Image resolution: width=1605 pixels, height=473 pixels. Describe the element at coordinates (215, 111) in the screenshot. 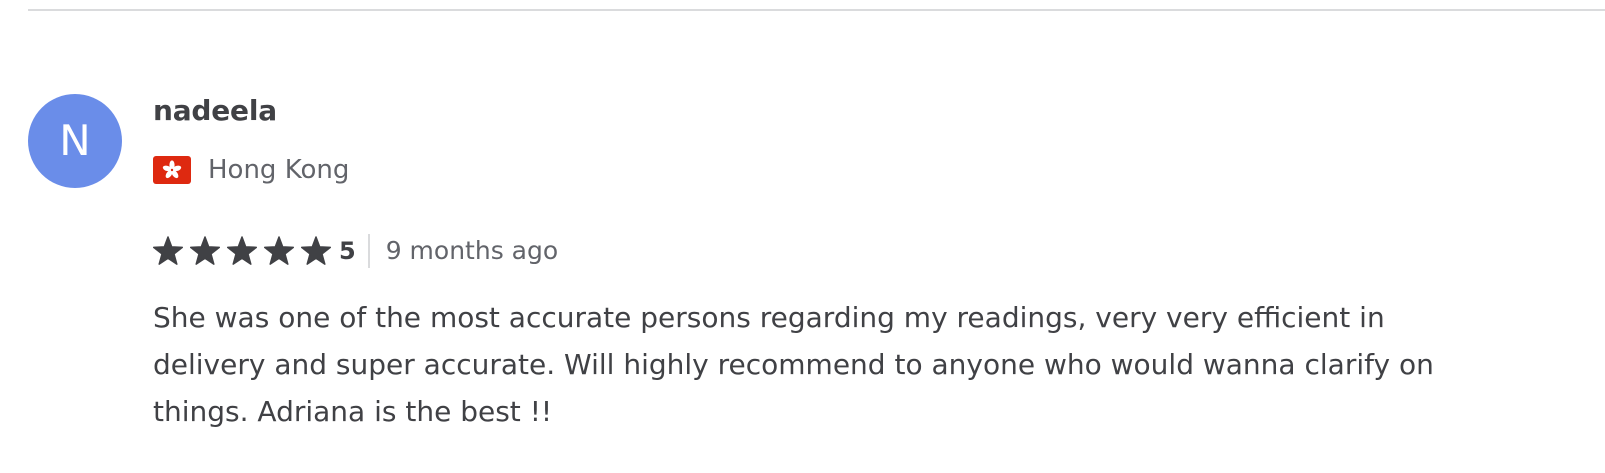

I see `reviewer-username: nadeela` at that location.